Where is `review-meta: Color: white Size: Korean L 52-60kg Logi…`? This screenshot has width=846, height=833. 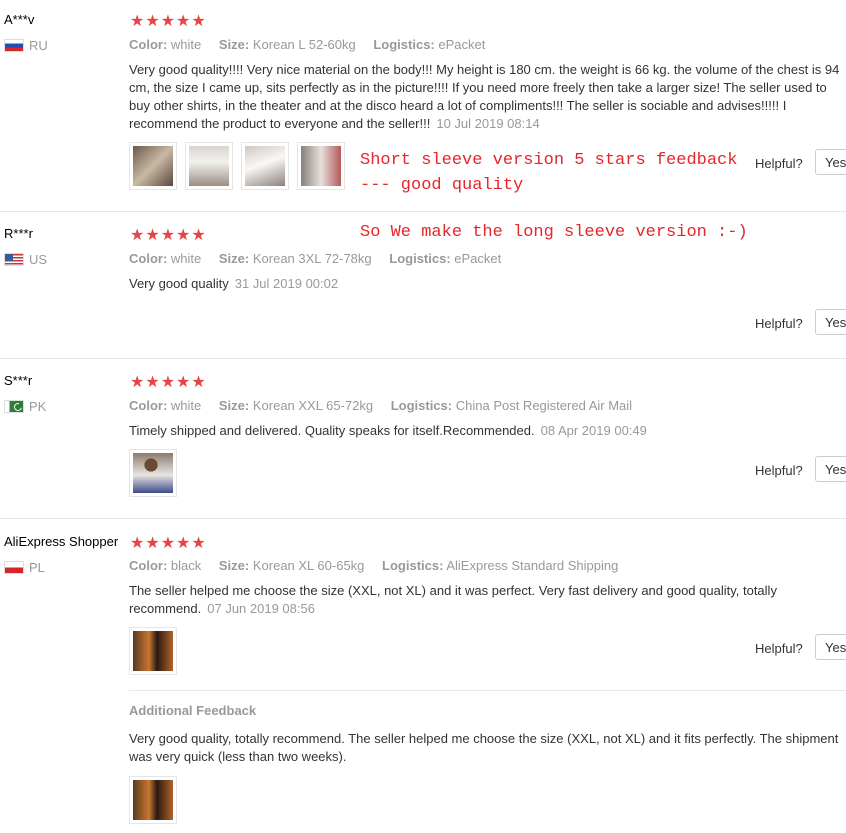
review-meta: Color: white Size: Korean L 52-60kg Logi… is located at coordinates (307, 44).